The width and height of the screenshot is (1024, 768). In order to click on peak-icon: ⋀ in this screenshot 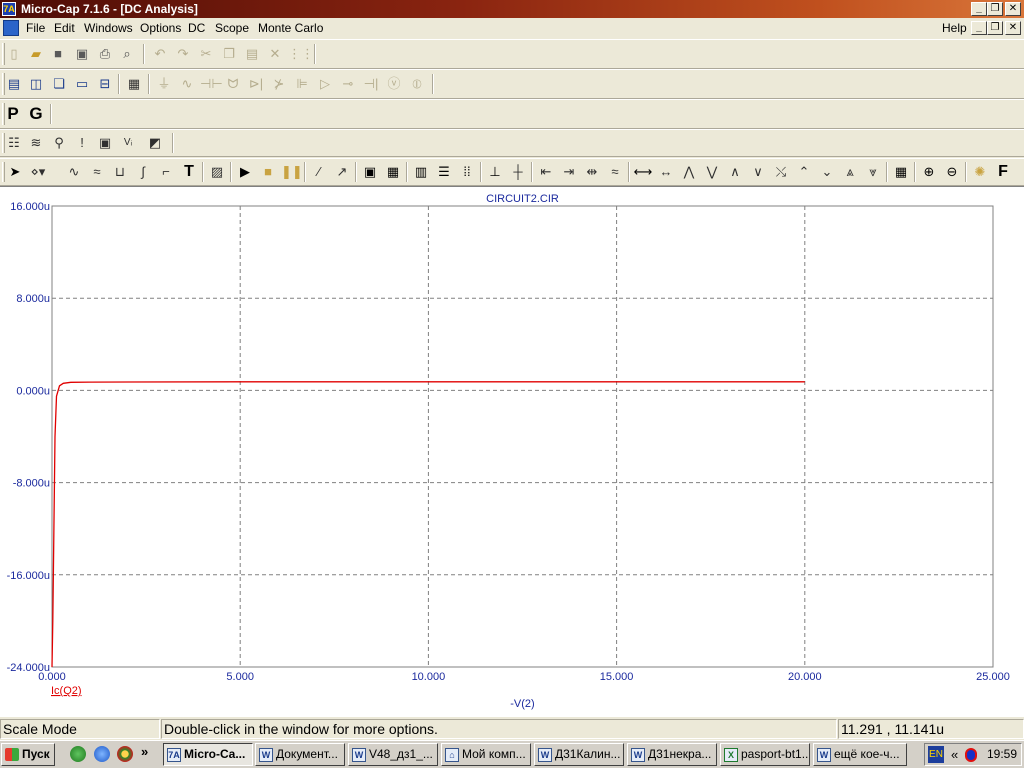, I will do `click(689, 172)`.